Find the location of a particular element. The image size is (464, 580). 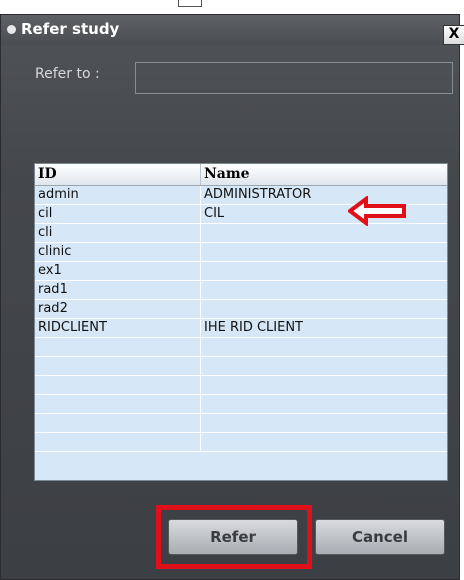

dialog-titlebar: Refer study X is located at coordinates (232, 30).